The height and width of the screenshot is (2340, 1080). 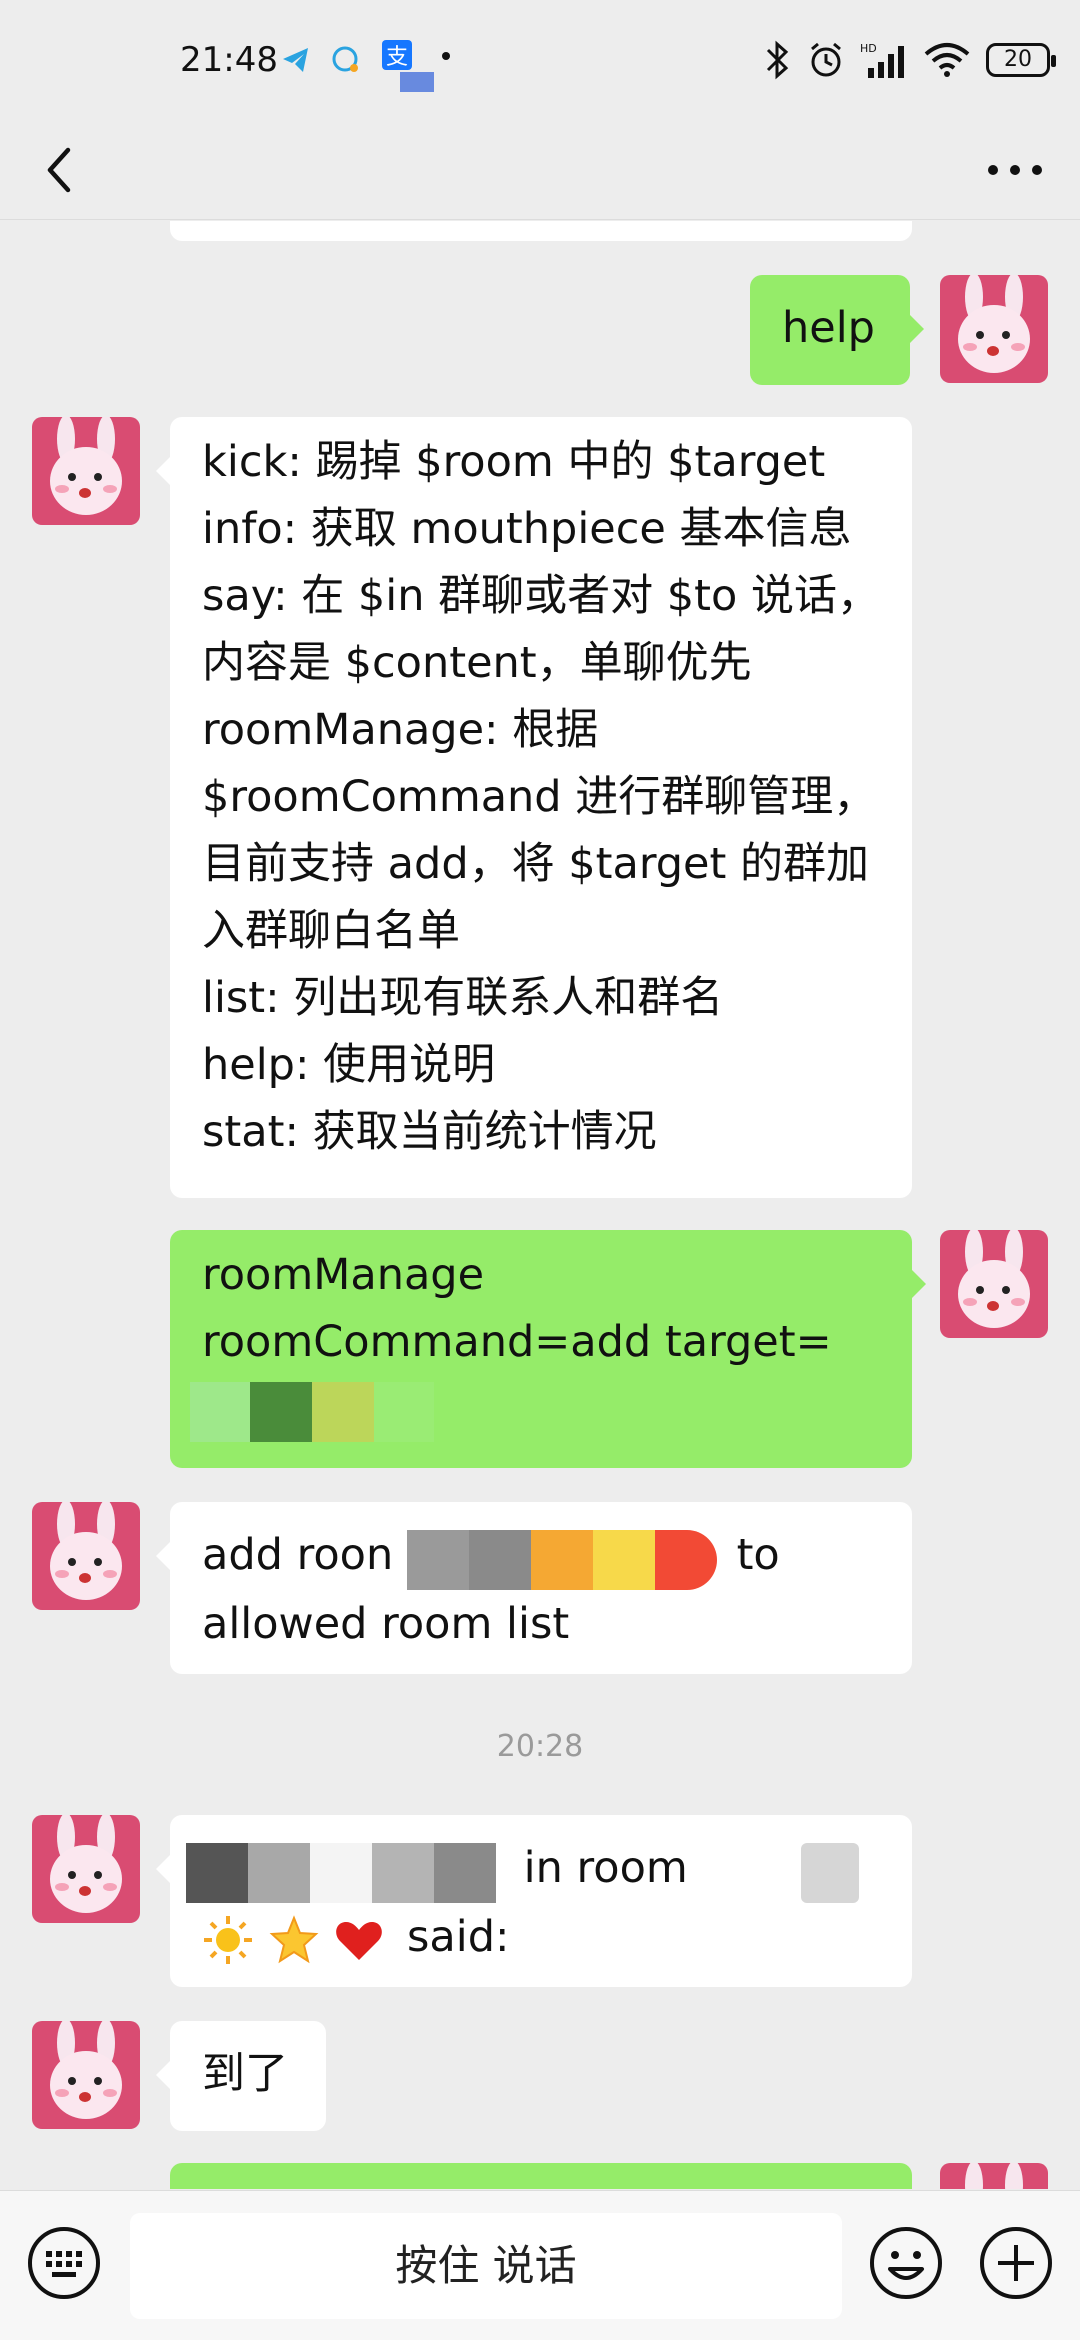 I want to click on bluetooth-icon, so click(x=777, y=60).